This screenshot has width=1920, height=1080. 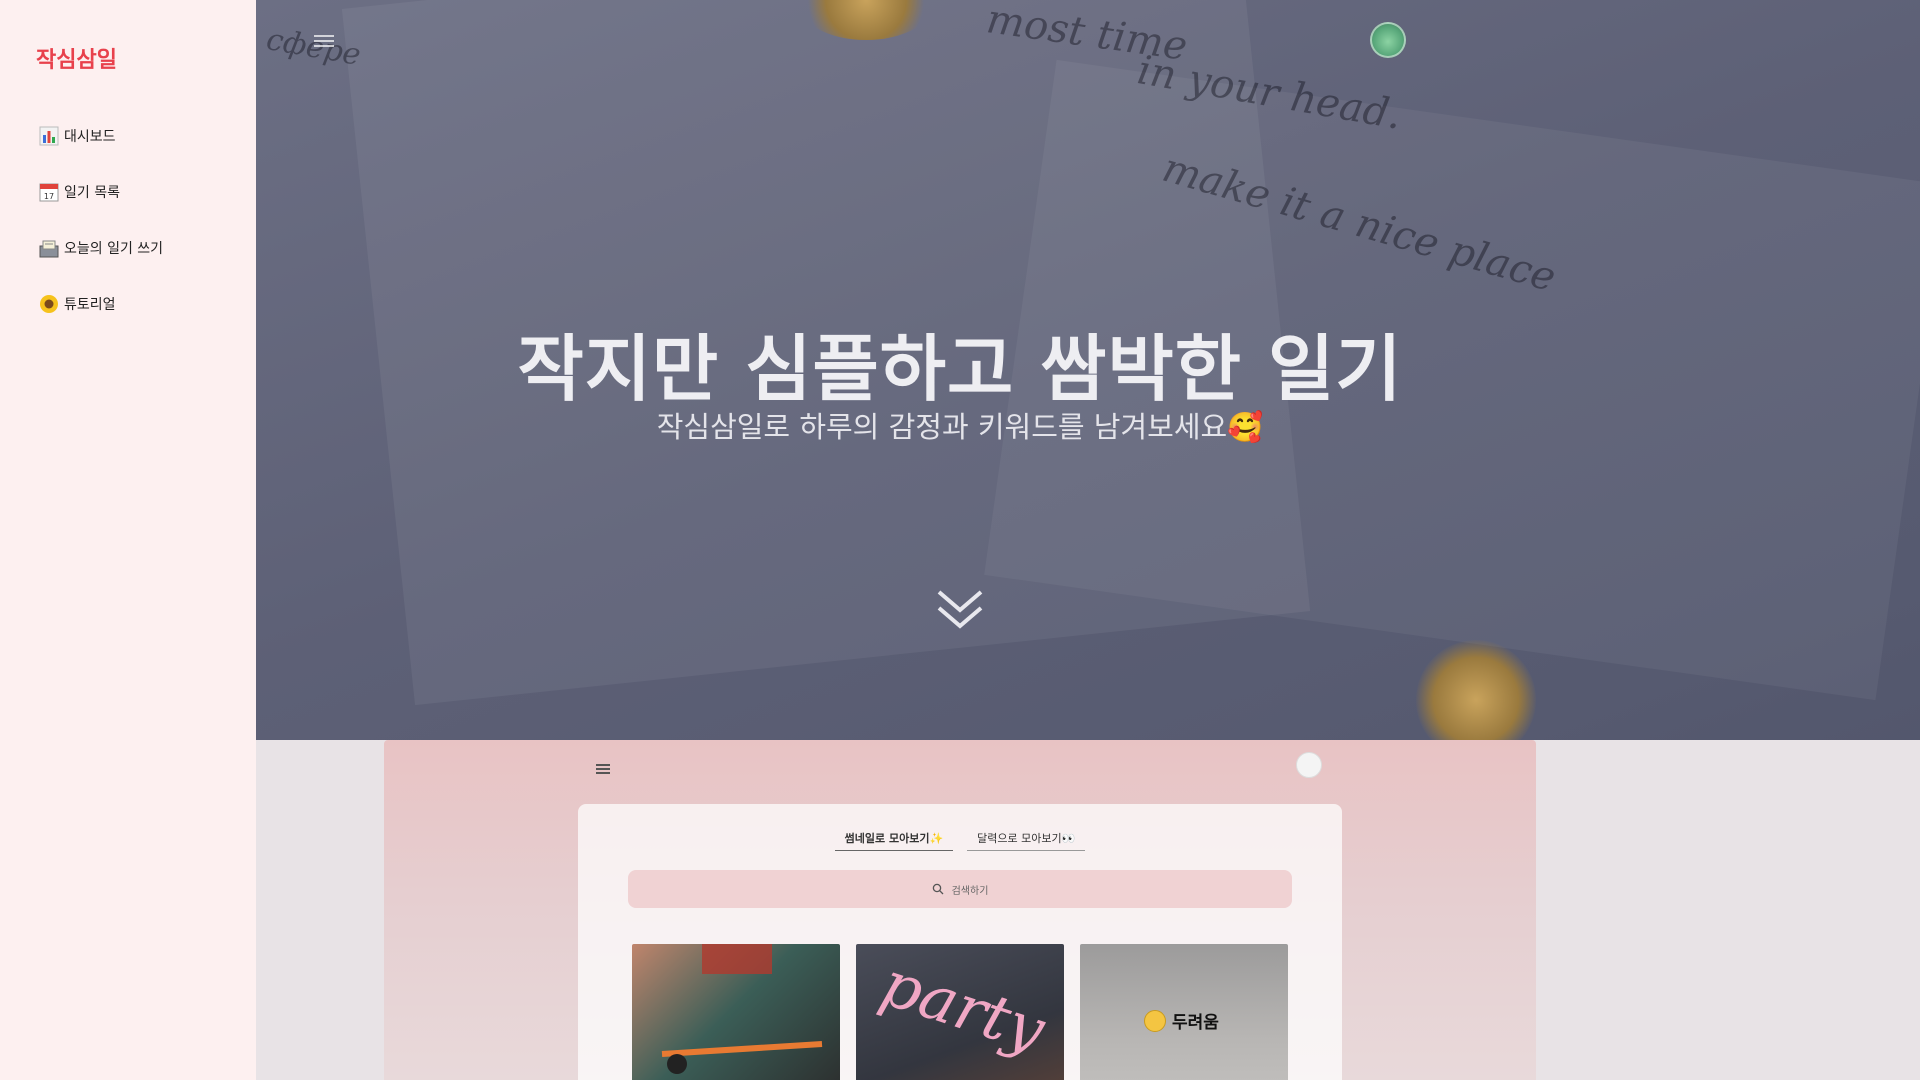 I want to click on diary-card: party, so click(x=960, y=1012).